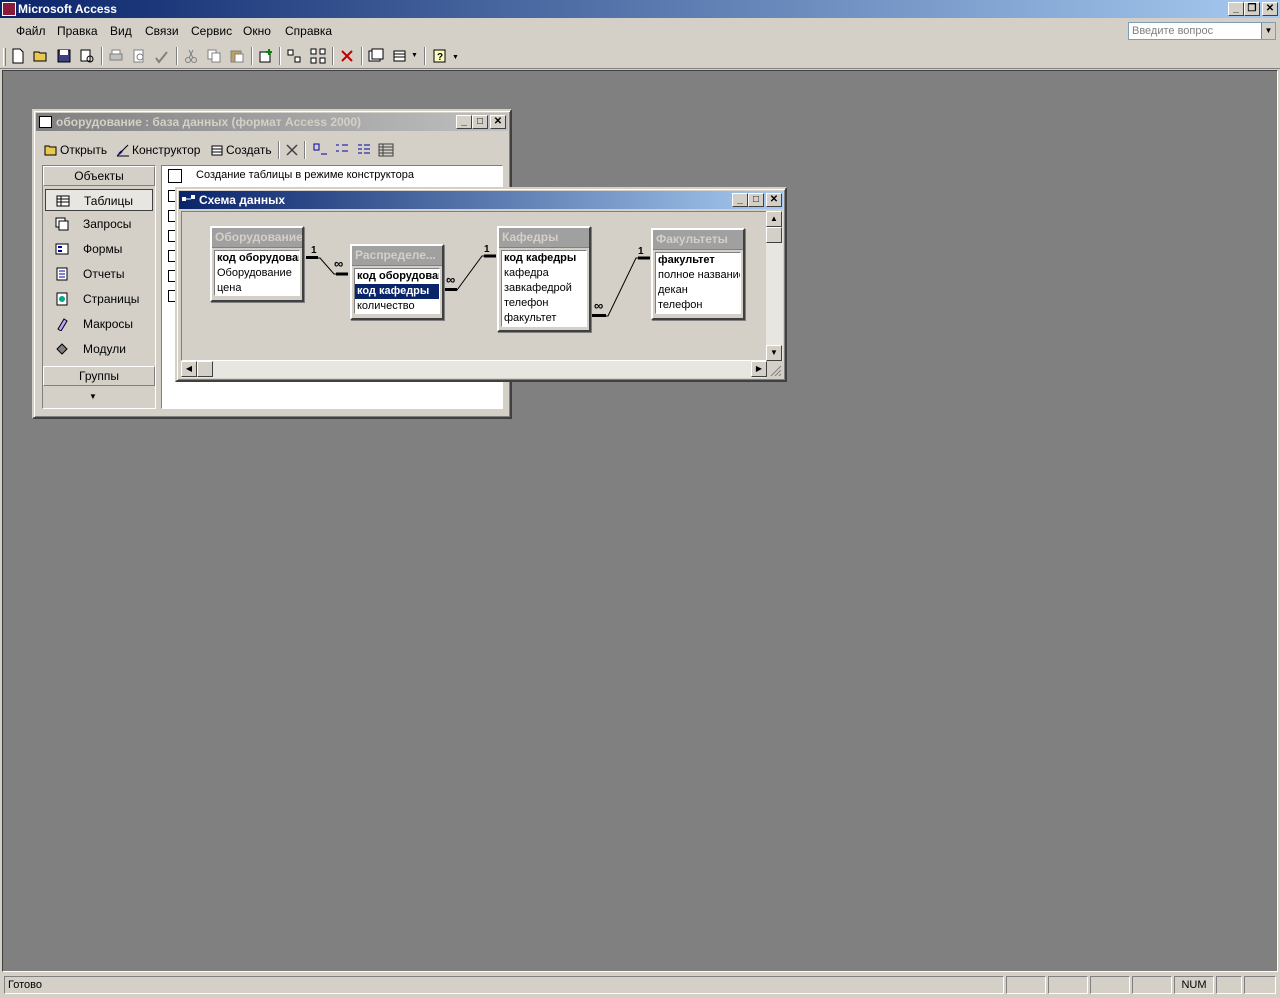 The width and height of the screenshot is (1280, 998). Describe the element at coordinates (62, 324) in the screenshot. I see `macro-icon` at that location.